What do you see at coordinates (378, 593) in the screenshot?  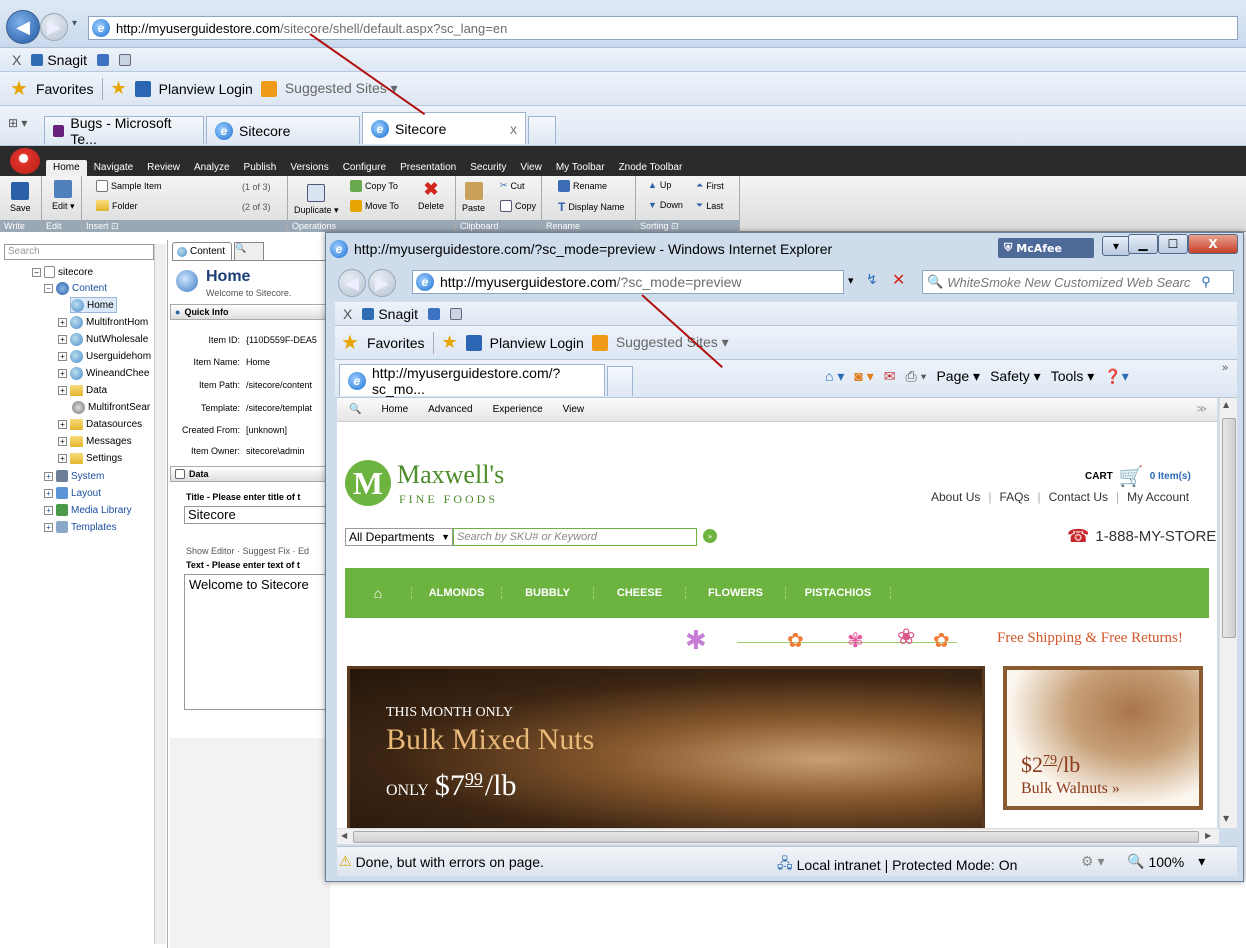 I see `nav-home-icon: ⌂` at bounding box center [378, 593].